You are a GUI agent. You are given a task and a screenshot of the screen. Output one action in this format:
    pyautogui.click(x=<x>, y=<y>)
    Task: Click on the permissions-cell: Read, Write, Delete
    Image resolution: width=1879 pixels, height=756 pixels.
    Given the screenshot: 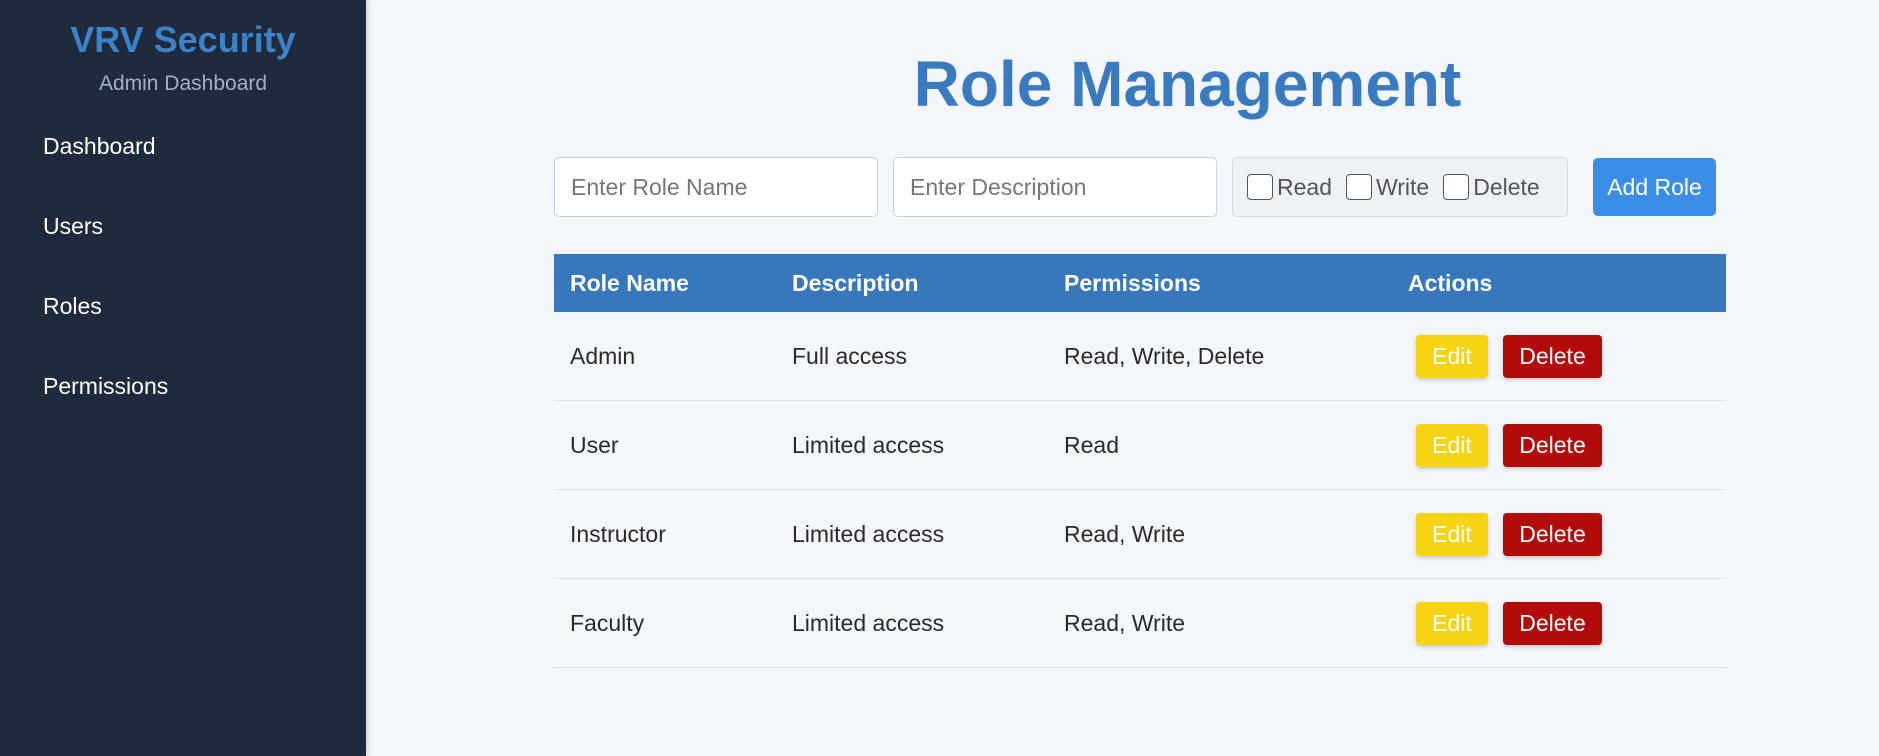 What is the action you would take?
    pyautogui.click(x=1164, y=355)
    